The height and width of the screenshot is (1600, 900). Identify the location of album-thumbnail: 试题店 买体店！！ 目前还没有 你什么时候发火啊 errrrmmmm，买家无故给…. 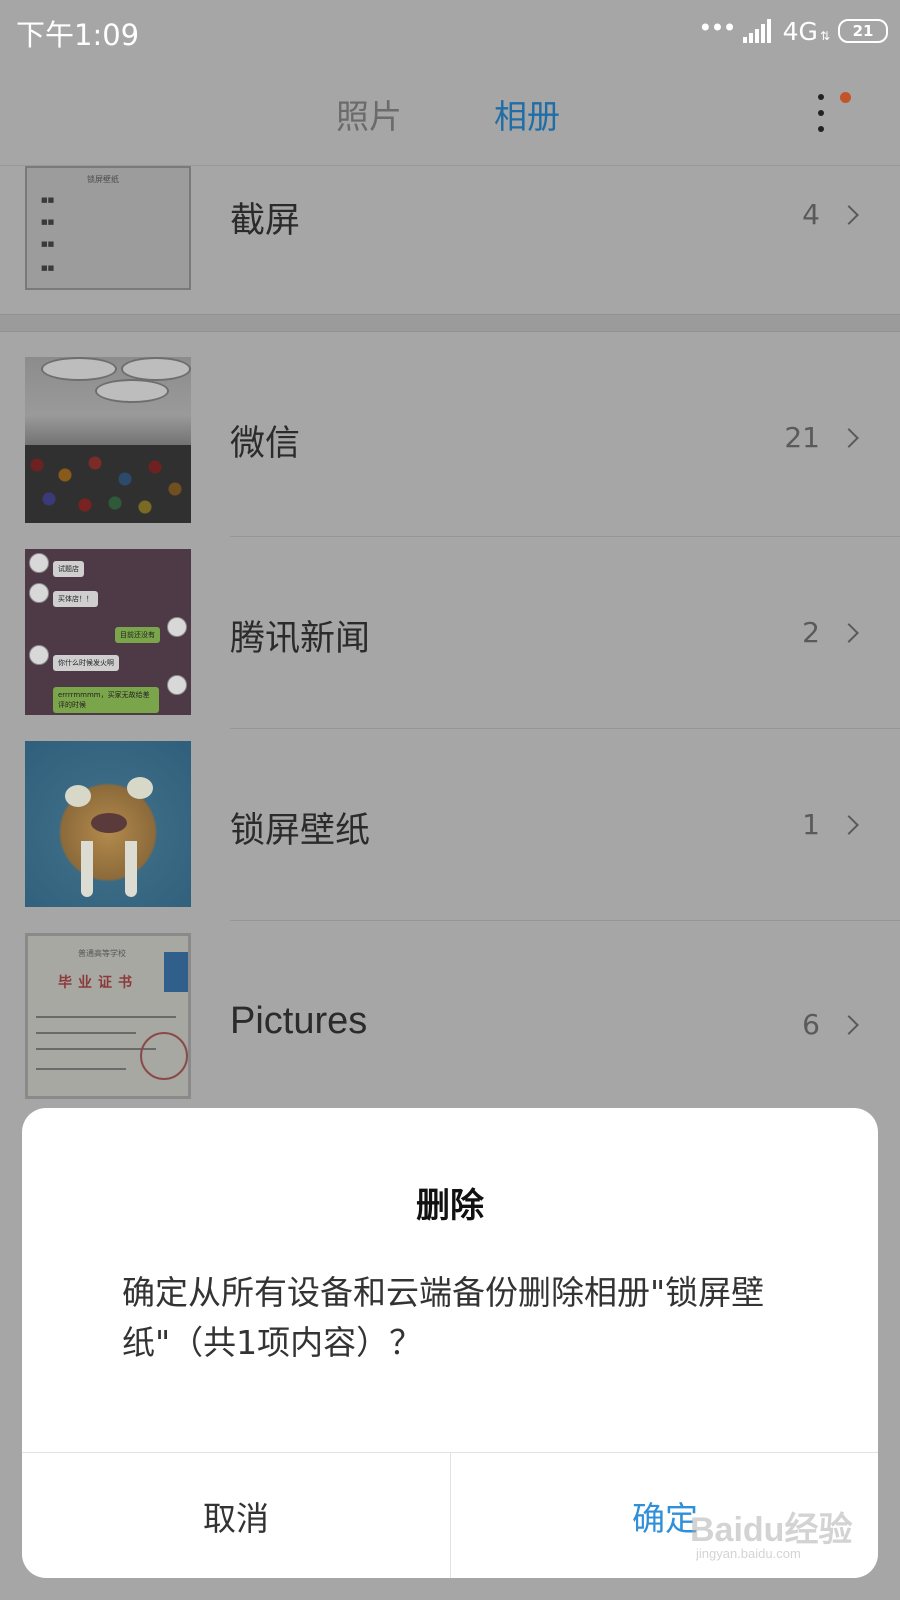
(108, 632).